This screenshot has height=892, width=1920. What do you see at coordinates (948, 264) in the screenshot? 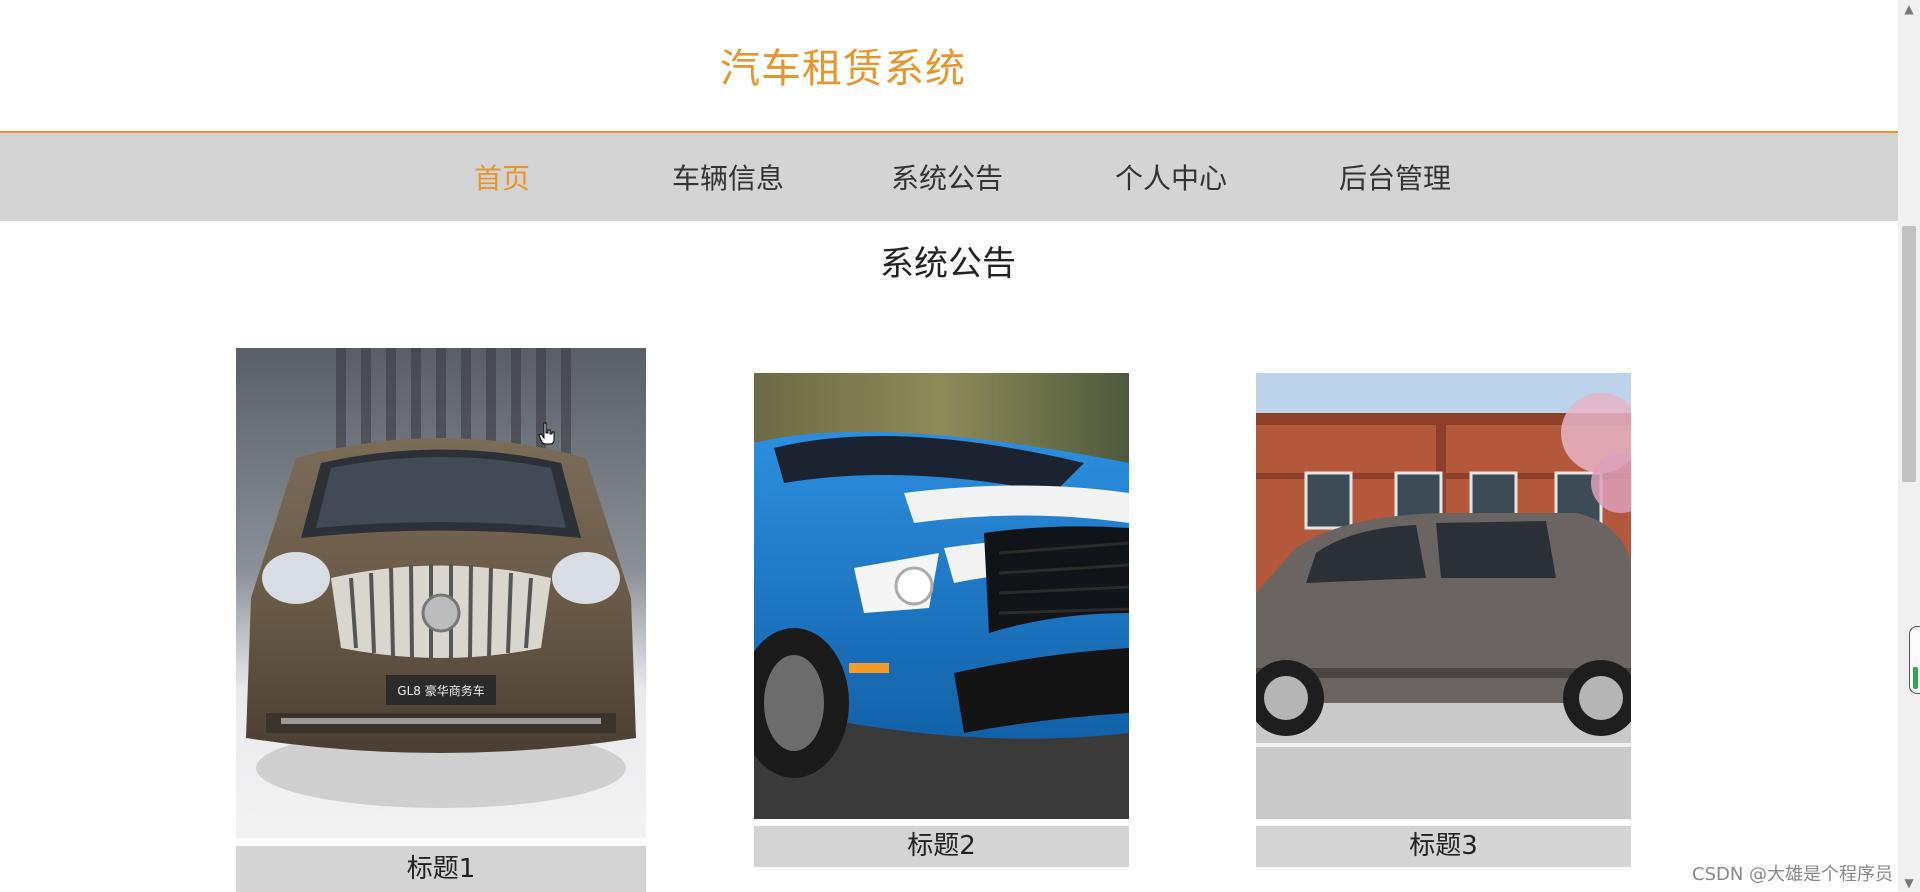
I see `section-heading: 系统公告` at bounding box center [948, 264].